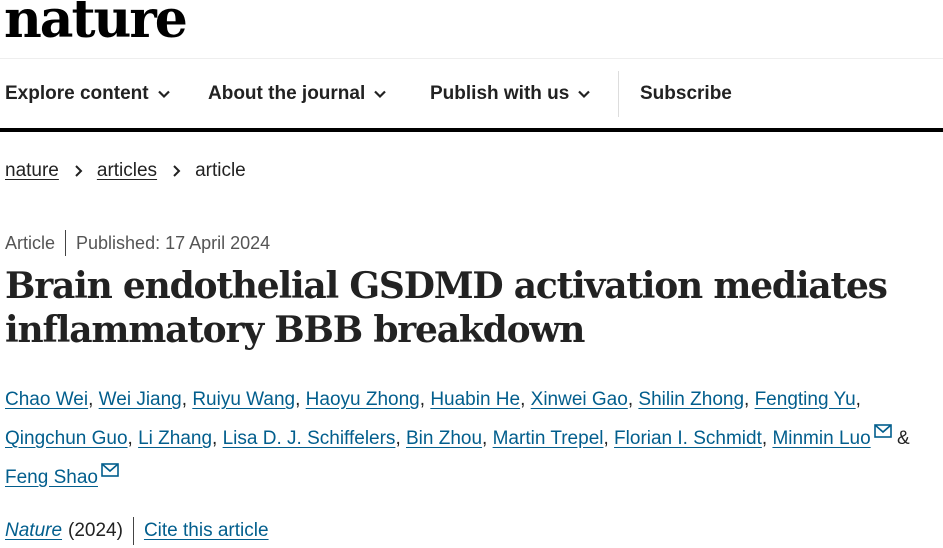 Image resolution: width=943 pixels, height=548 pixels. I want to click on nav-publish-with-us: Publish with us, so click(510, 94).